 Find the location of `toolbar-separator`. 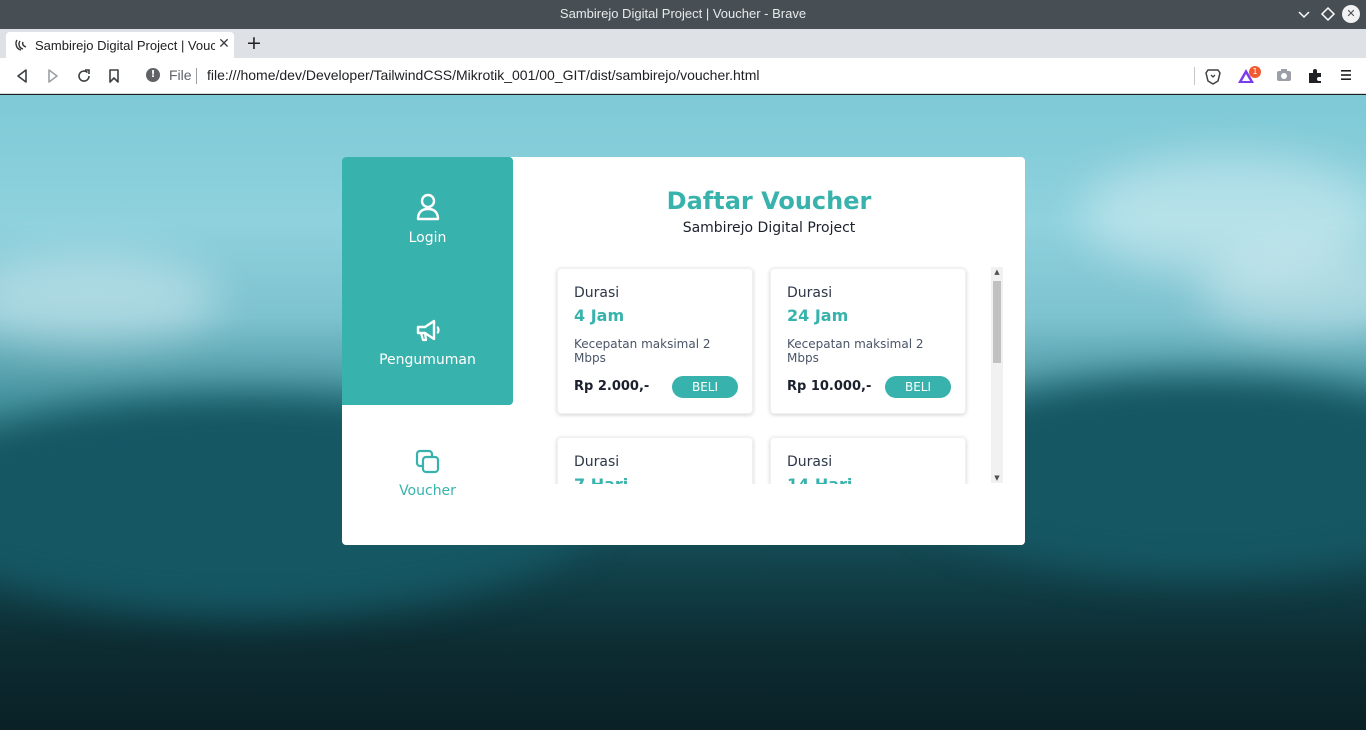

toolbar-separator is located at coordinates (1194, 76).